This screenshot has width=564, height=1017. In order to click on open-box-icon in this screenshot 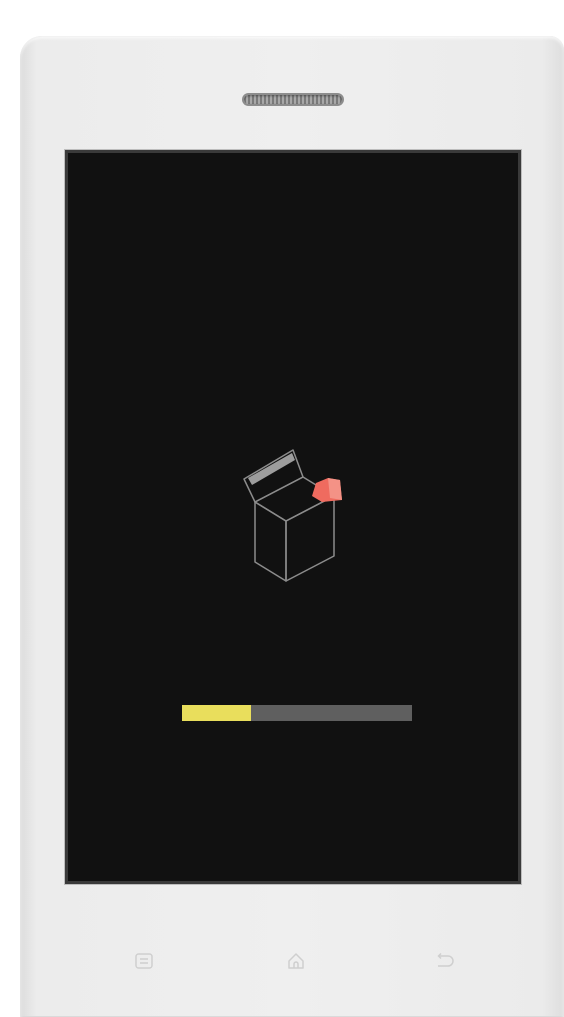, I will do `click(292, 515)`.